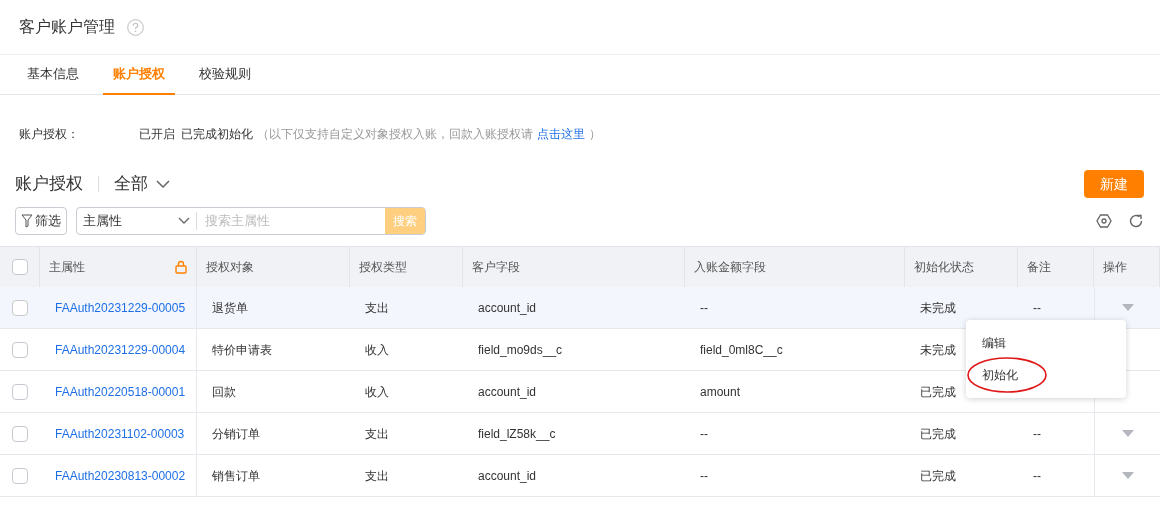 The width and height of the screenshot is (1160, 513). What do you see at coordinates (120, 349) in the screenshot?
I see `record-link: FAAuth20231229-00004` at bounding box center [120, 349].